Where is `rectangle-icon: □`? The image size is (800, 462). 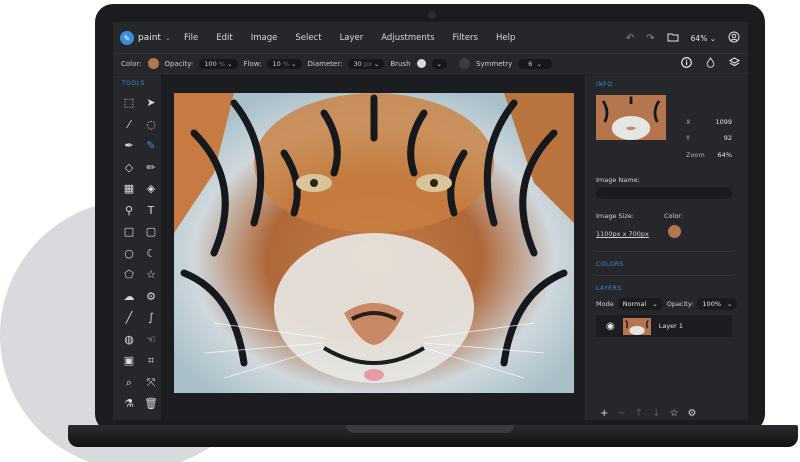
rectangle-icon: □ is located at coordinates (129, 232).